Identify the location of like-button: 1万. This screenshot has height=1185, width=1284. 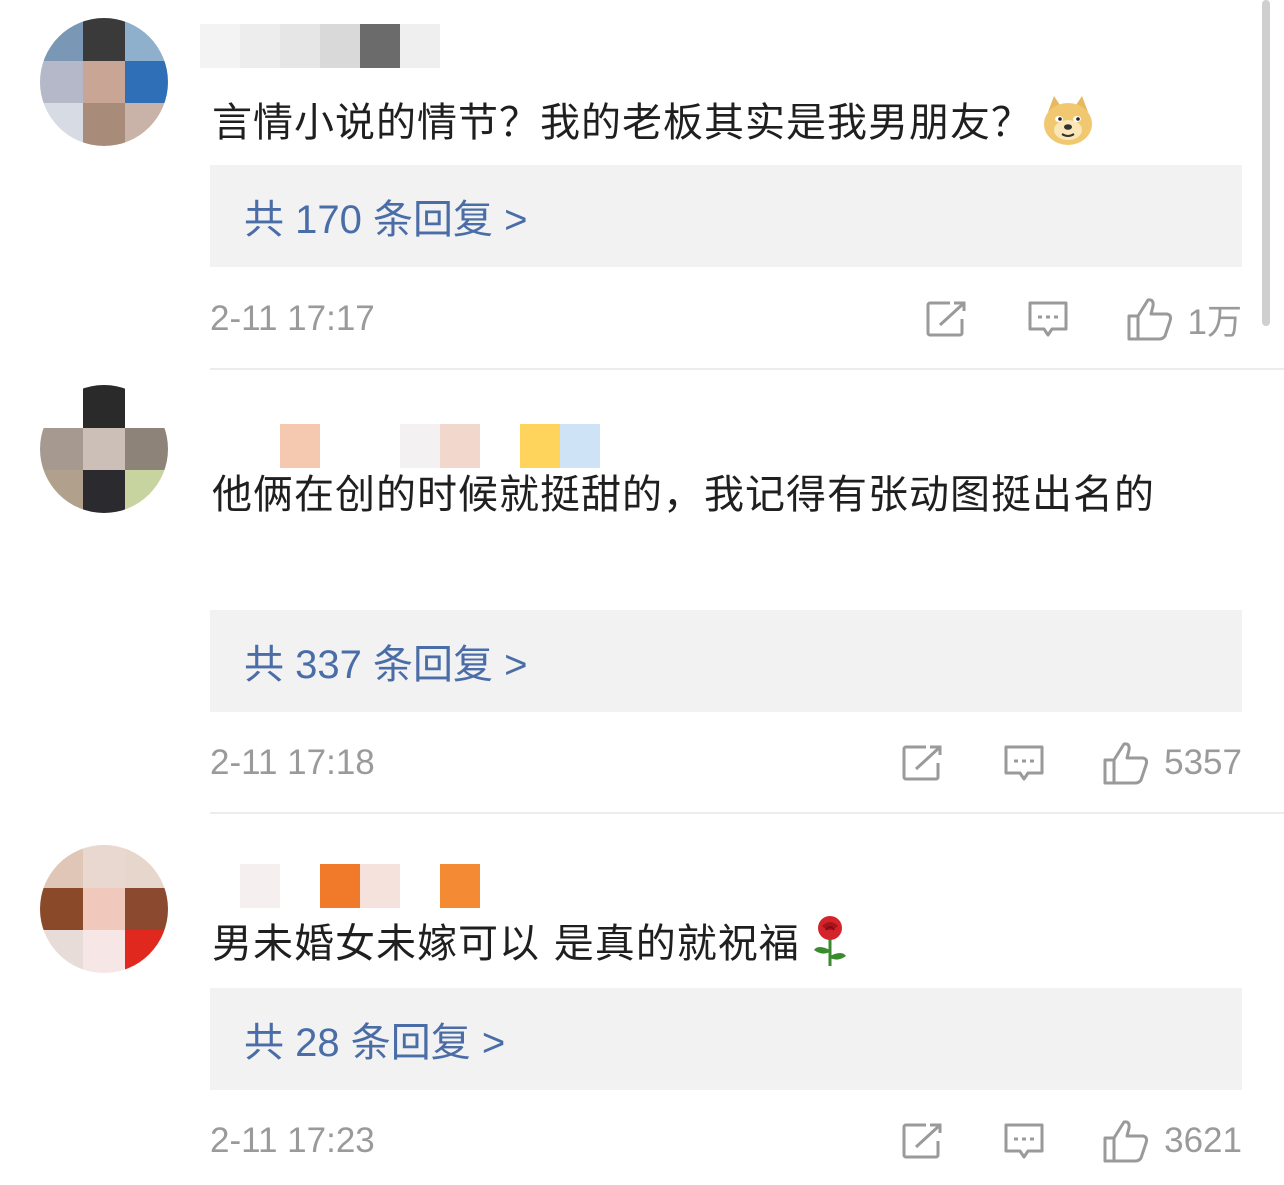
(1184, 319).